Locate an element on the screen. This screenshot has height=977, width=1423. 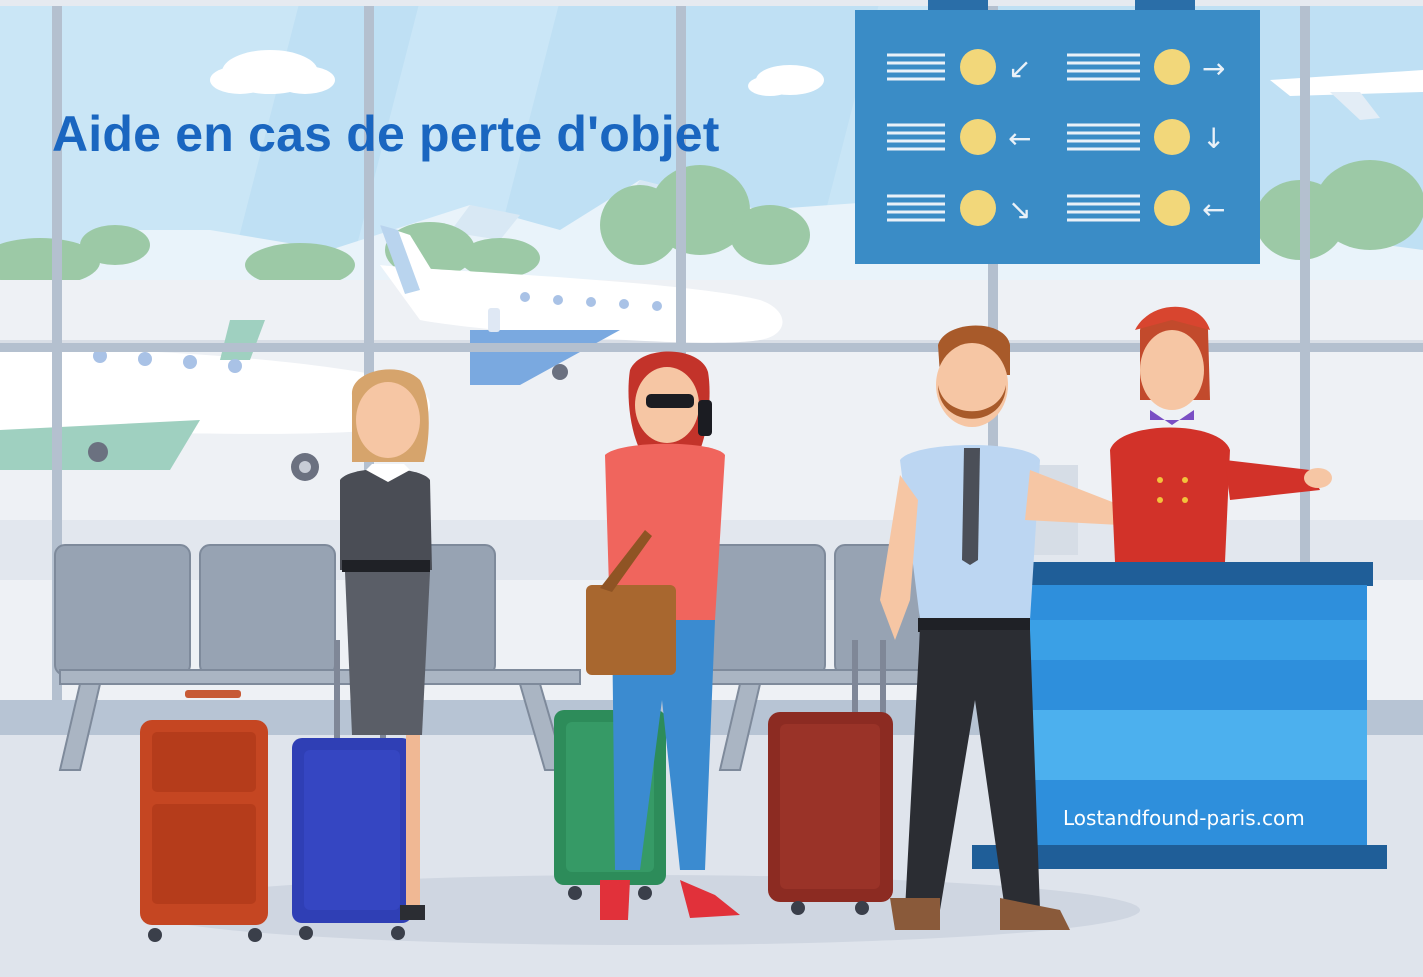
board-arrow-icon: → is located at coordinates (1213, 68).